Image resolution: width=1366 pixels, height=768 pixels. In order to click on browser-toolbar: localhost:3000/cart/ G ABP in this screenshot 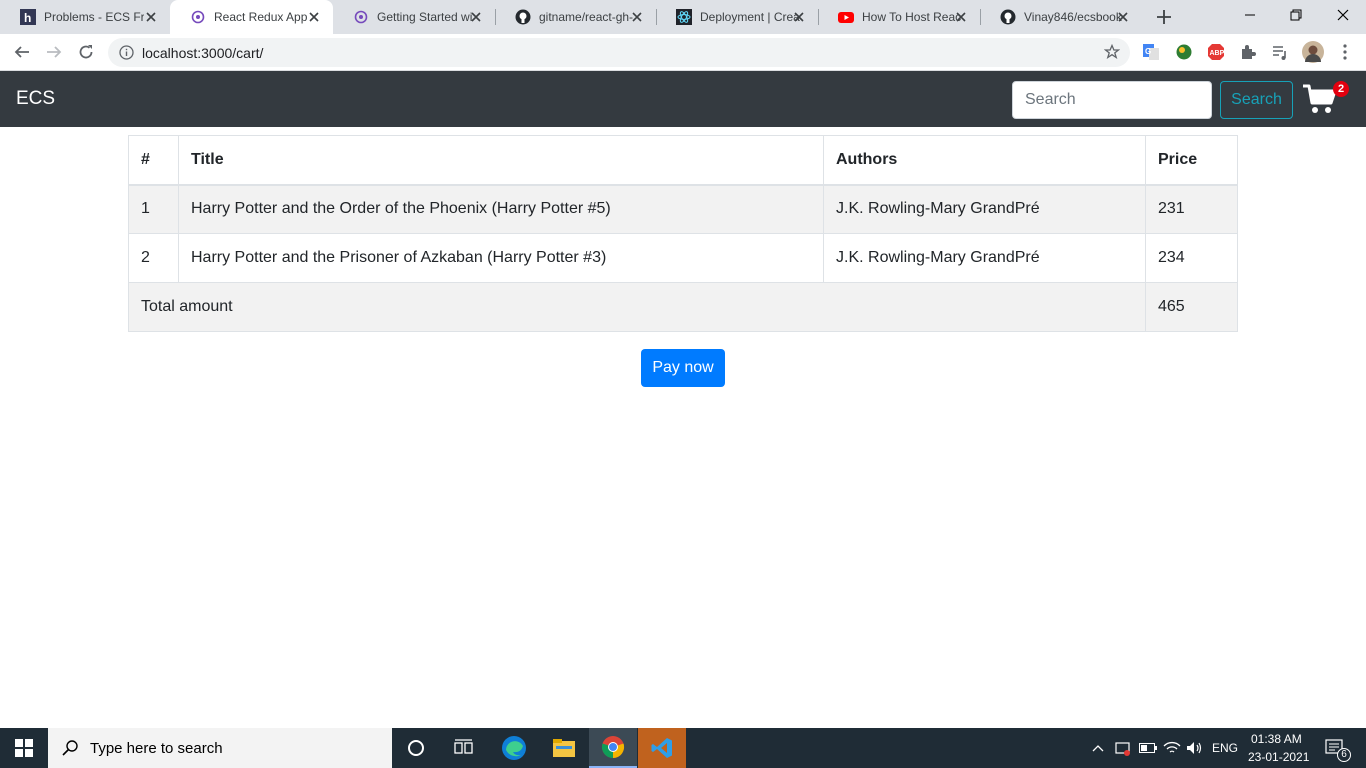, I will do `click(683, 52)`.